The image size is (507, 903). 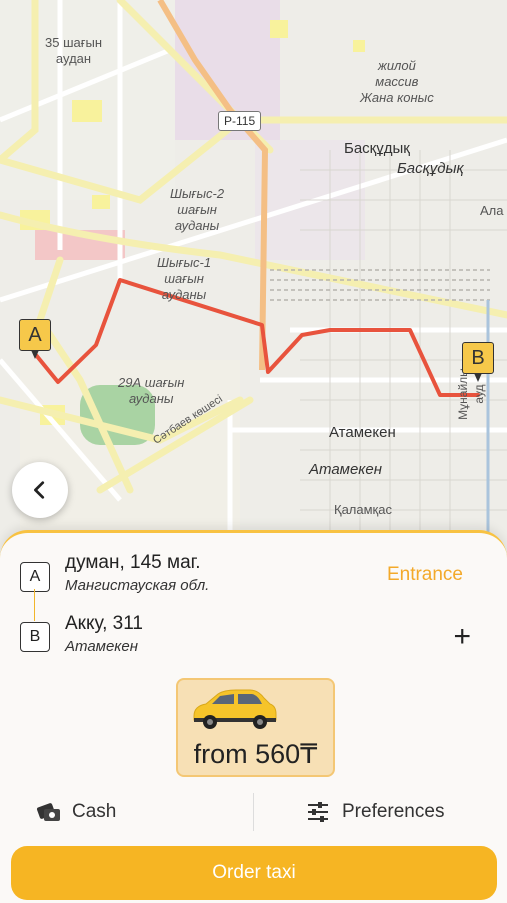 I want to click on tariff-card: from 560₸, so click(x=255, y=727).